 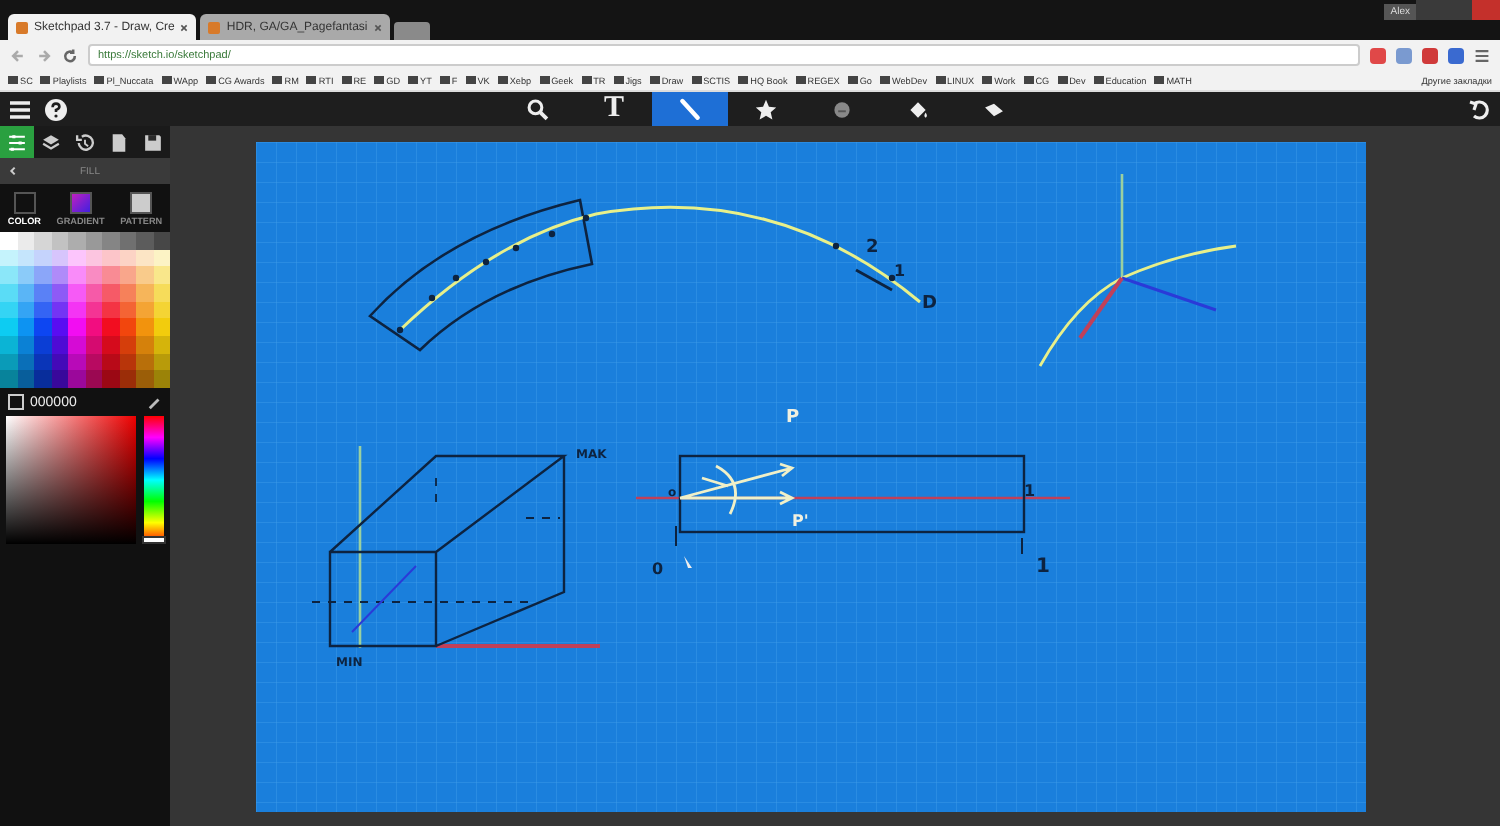 What do you see at coordinates (153, 142) in the screenshot?
I see `save-icon` at bounding box center [153, 142].